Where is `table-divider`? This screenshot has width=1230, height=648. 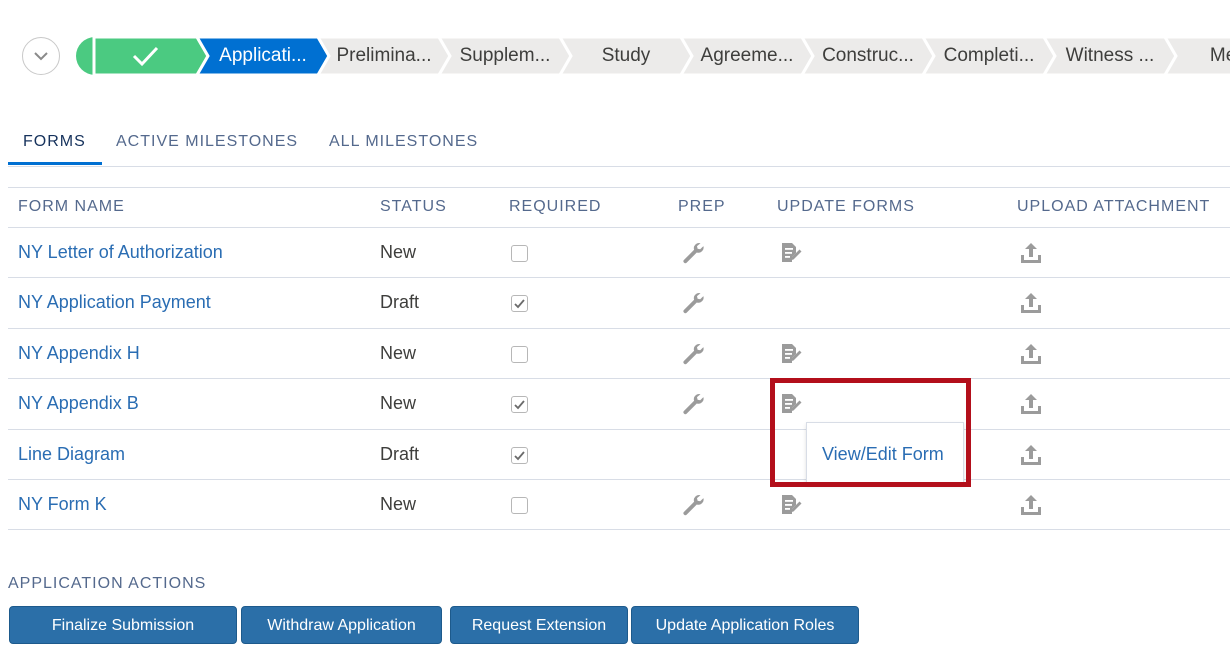 table-divider is located at coordinates (619, 529).